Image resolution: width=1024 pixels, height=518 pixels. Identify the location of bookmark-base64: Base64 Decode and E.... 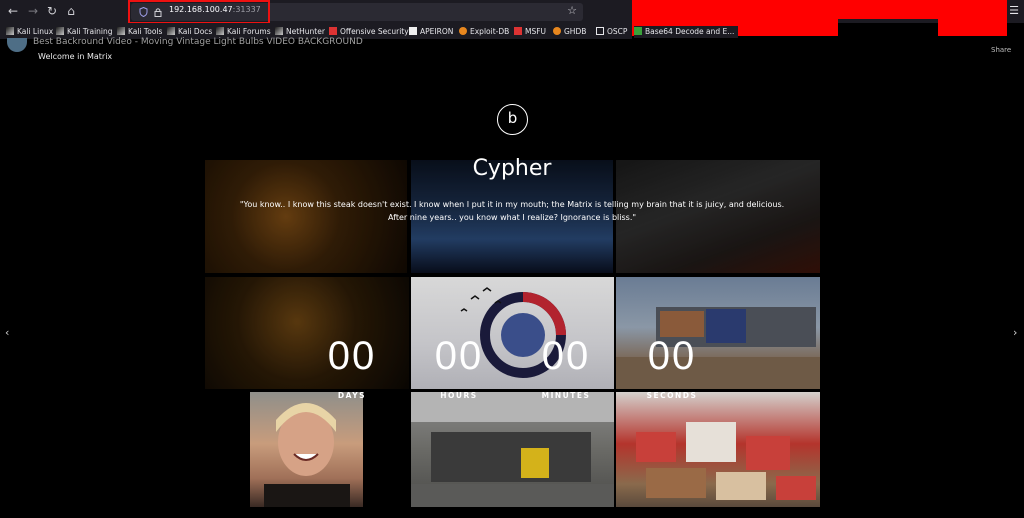
(686, 32).